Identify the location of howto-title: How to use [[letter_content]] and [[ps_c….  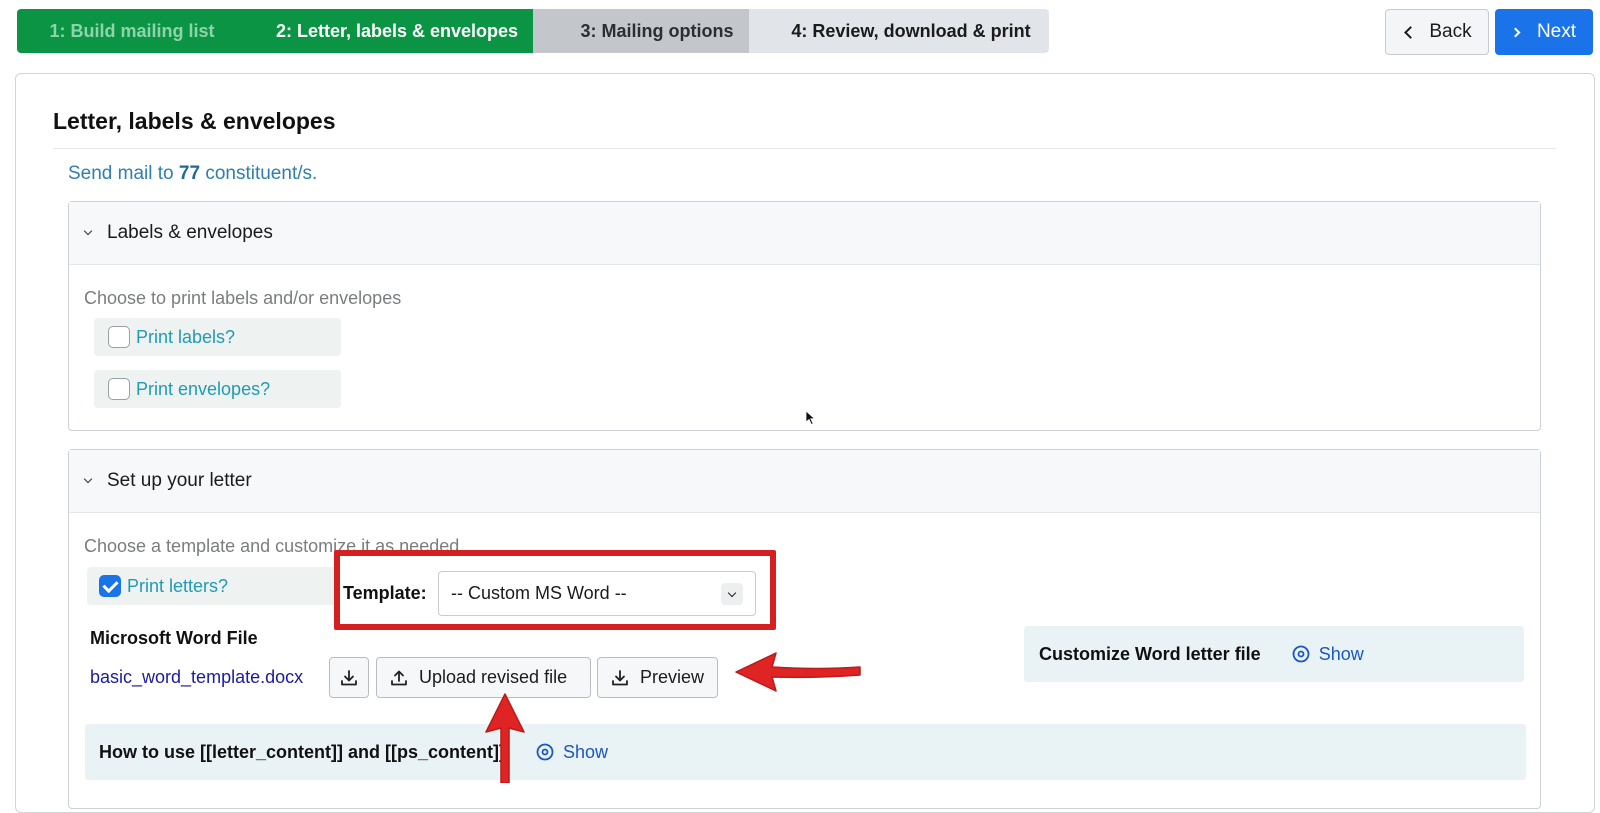
(302, 751).